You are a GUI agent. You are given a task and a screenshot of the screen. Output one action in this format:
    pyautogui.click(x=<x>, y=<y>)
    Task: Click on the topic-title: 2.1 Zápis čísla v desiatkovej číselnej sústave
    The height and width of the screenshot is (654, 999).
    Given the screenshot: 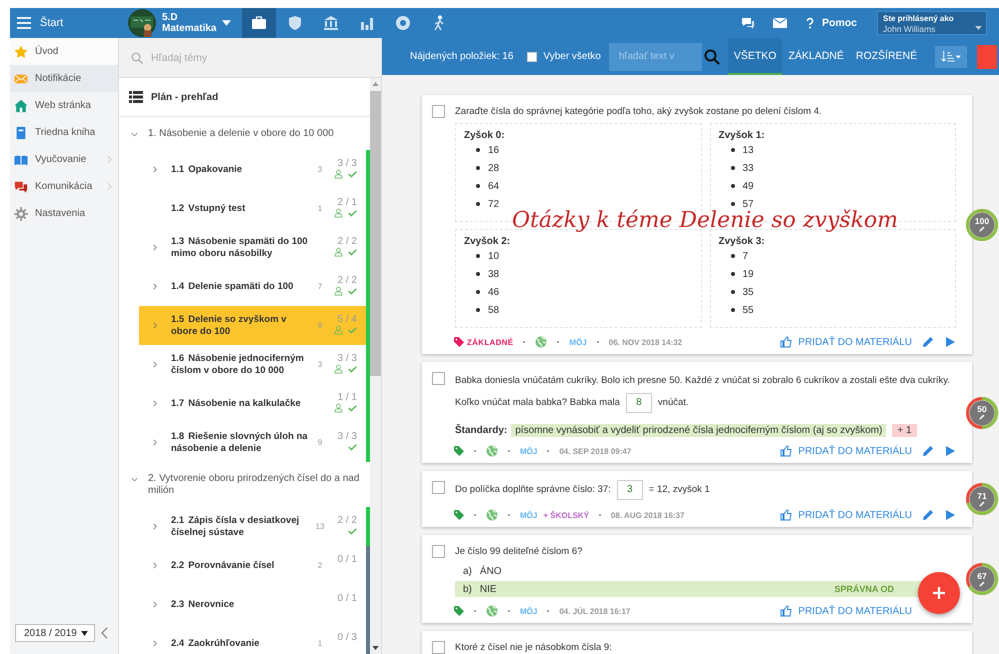 What is the action you would take?
    pyautogui.click(x=235, y=526)
    